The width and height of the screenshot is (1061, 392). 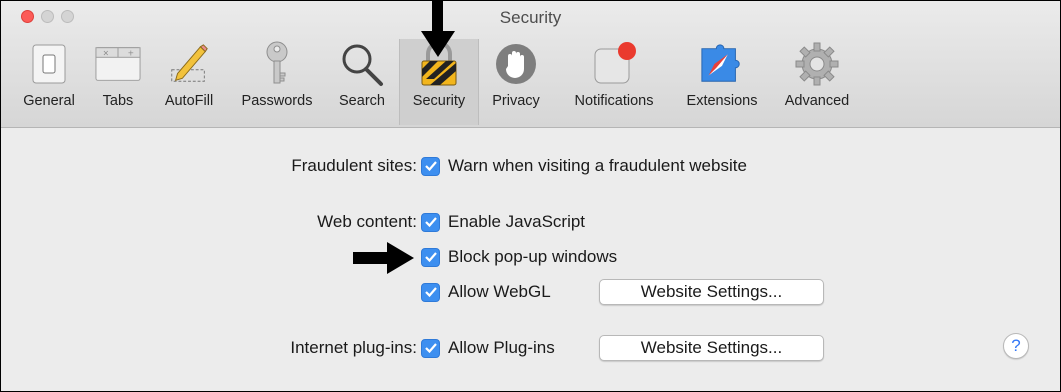 I want to click on tab-advanced: Advanced, so click(x=817, y=82).